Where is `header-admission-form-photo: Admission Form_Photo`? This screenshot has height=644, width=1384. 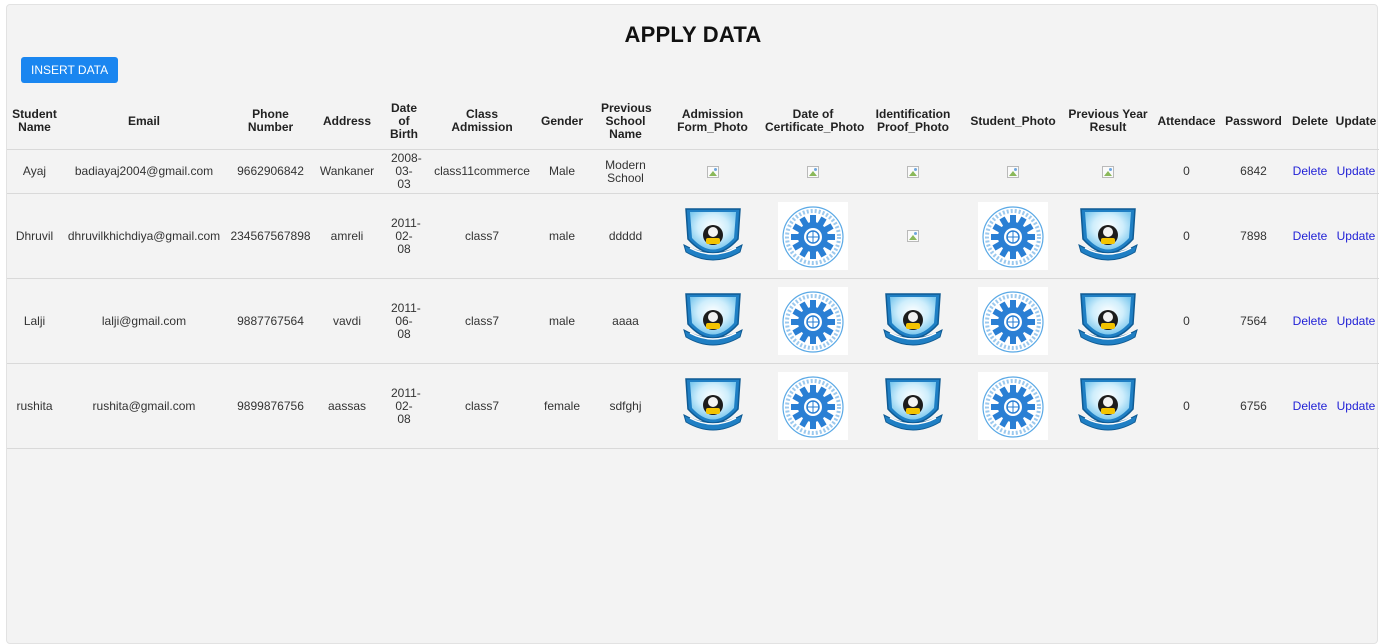
header-admission-form-photo: Admission Form_Photo is located at coordinates (712, 121).